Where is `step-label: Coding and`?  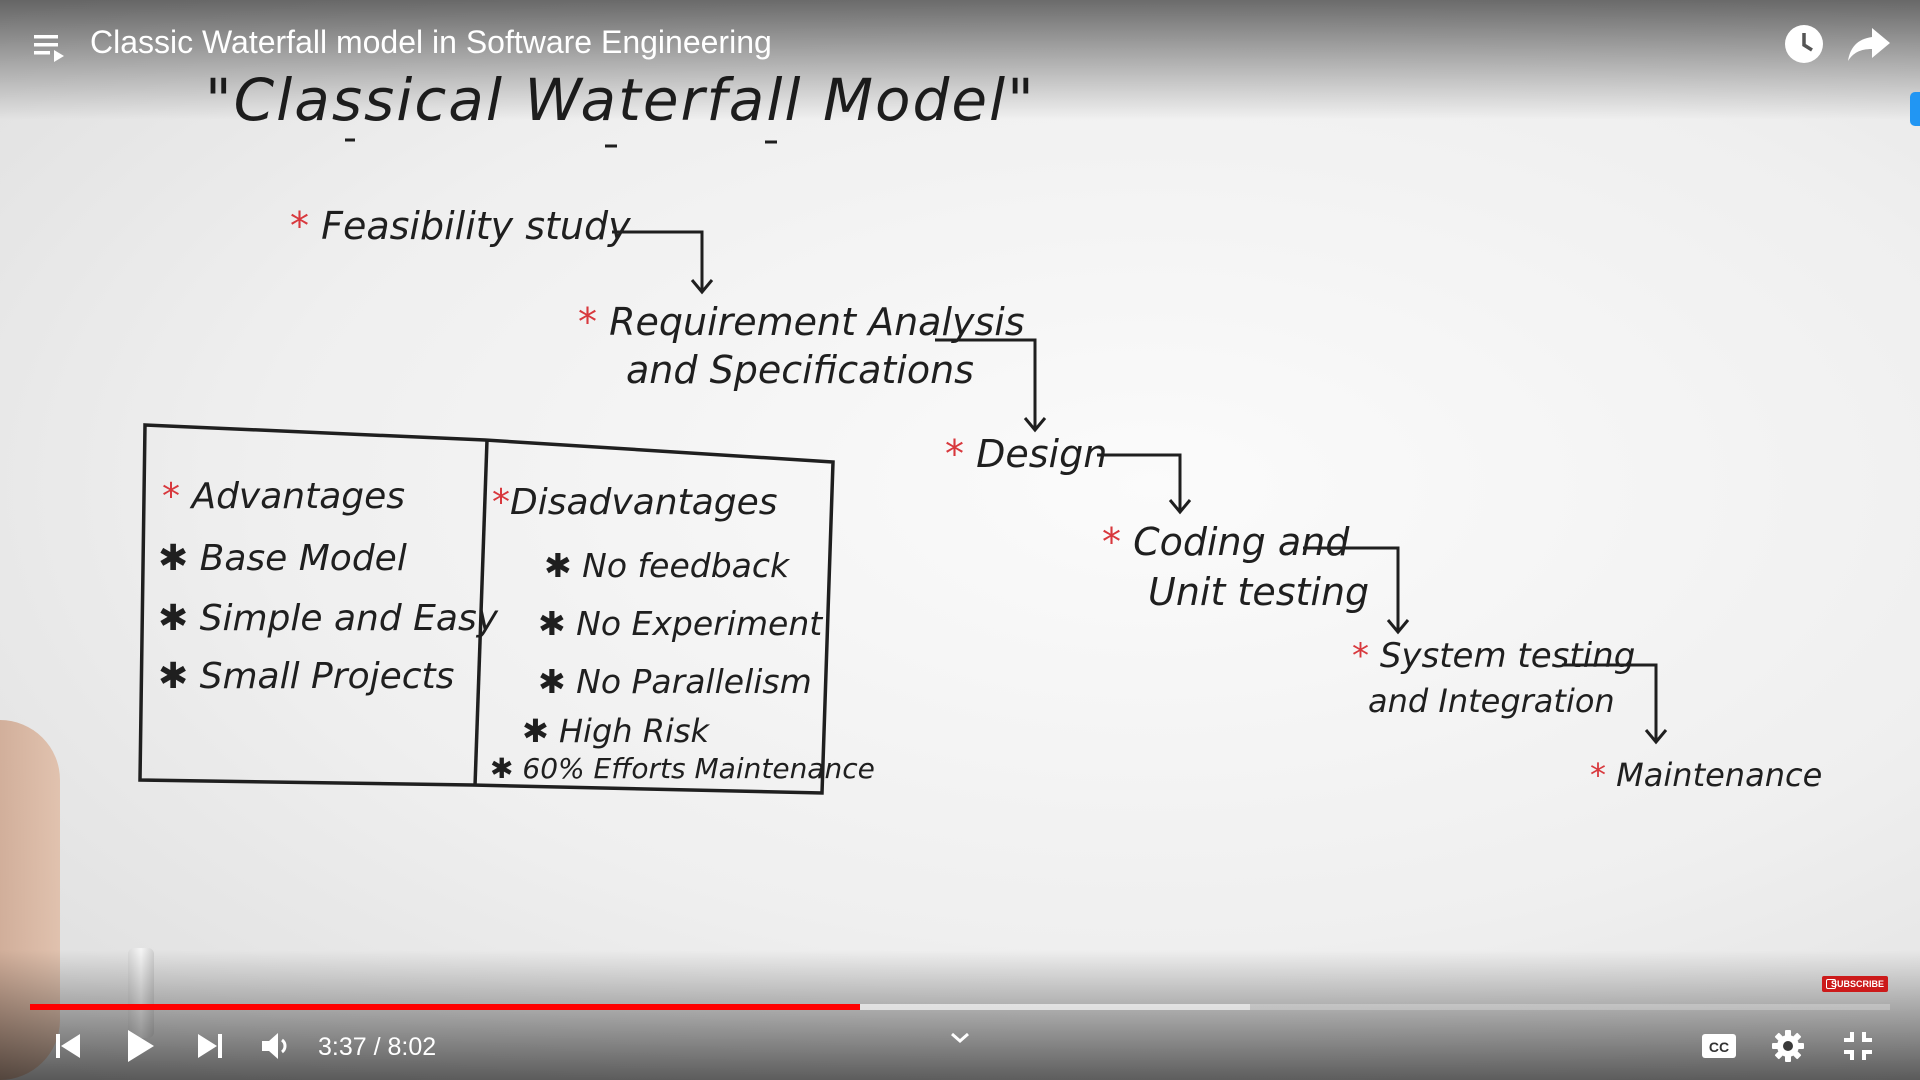 step-label: Coding and is located at coordinates (1241, 542).